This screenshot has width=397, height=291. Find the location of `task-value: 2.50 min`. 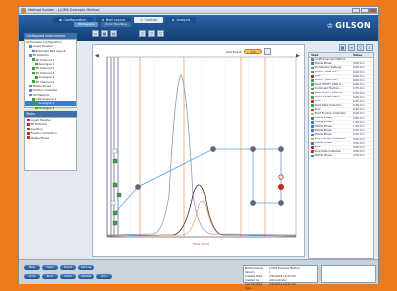

task-value: 2.50 min is located at coordinates (359, 135).